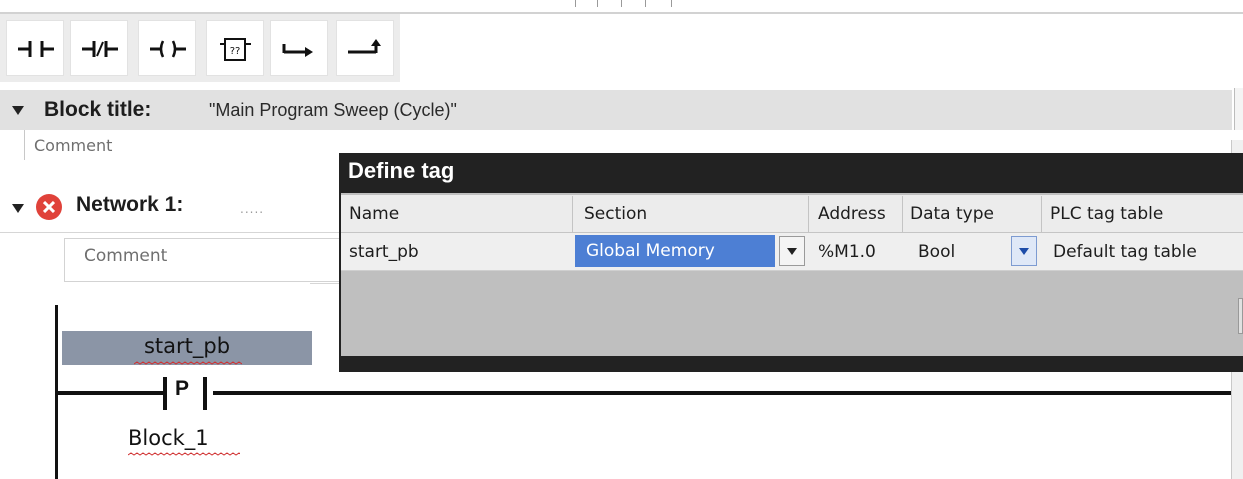  Describe the element at coordinates (374, 214) in the screenshot. I see `column-header-name: Name` at that location.